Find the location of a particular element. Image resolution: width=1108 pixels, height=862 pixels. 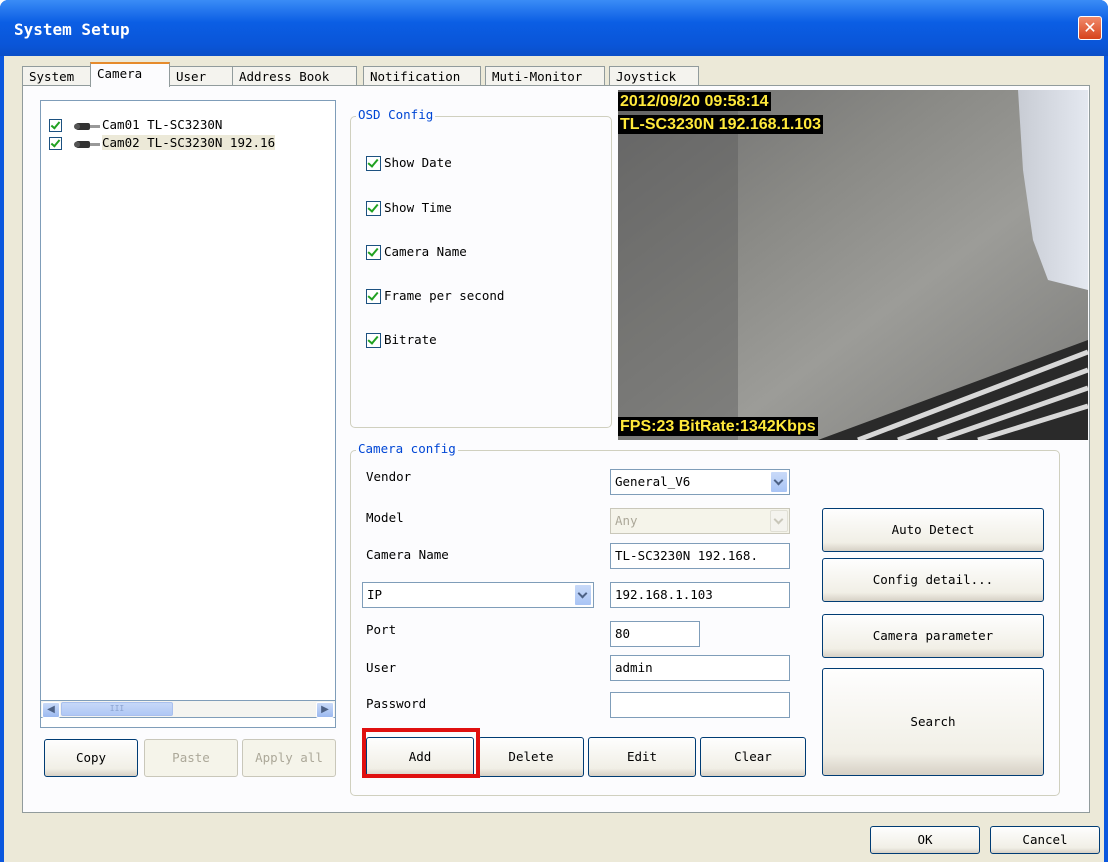

osd-datetime: 2012/09/20 09:58:14 is located at coordinates (694, 101).